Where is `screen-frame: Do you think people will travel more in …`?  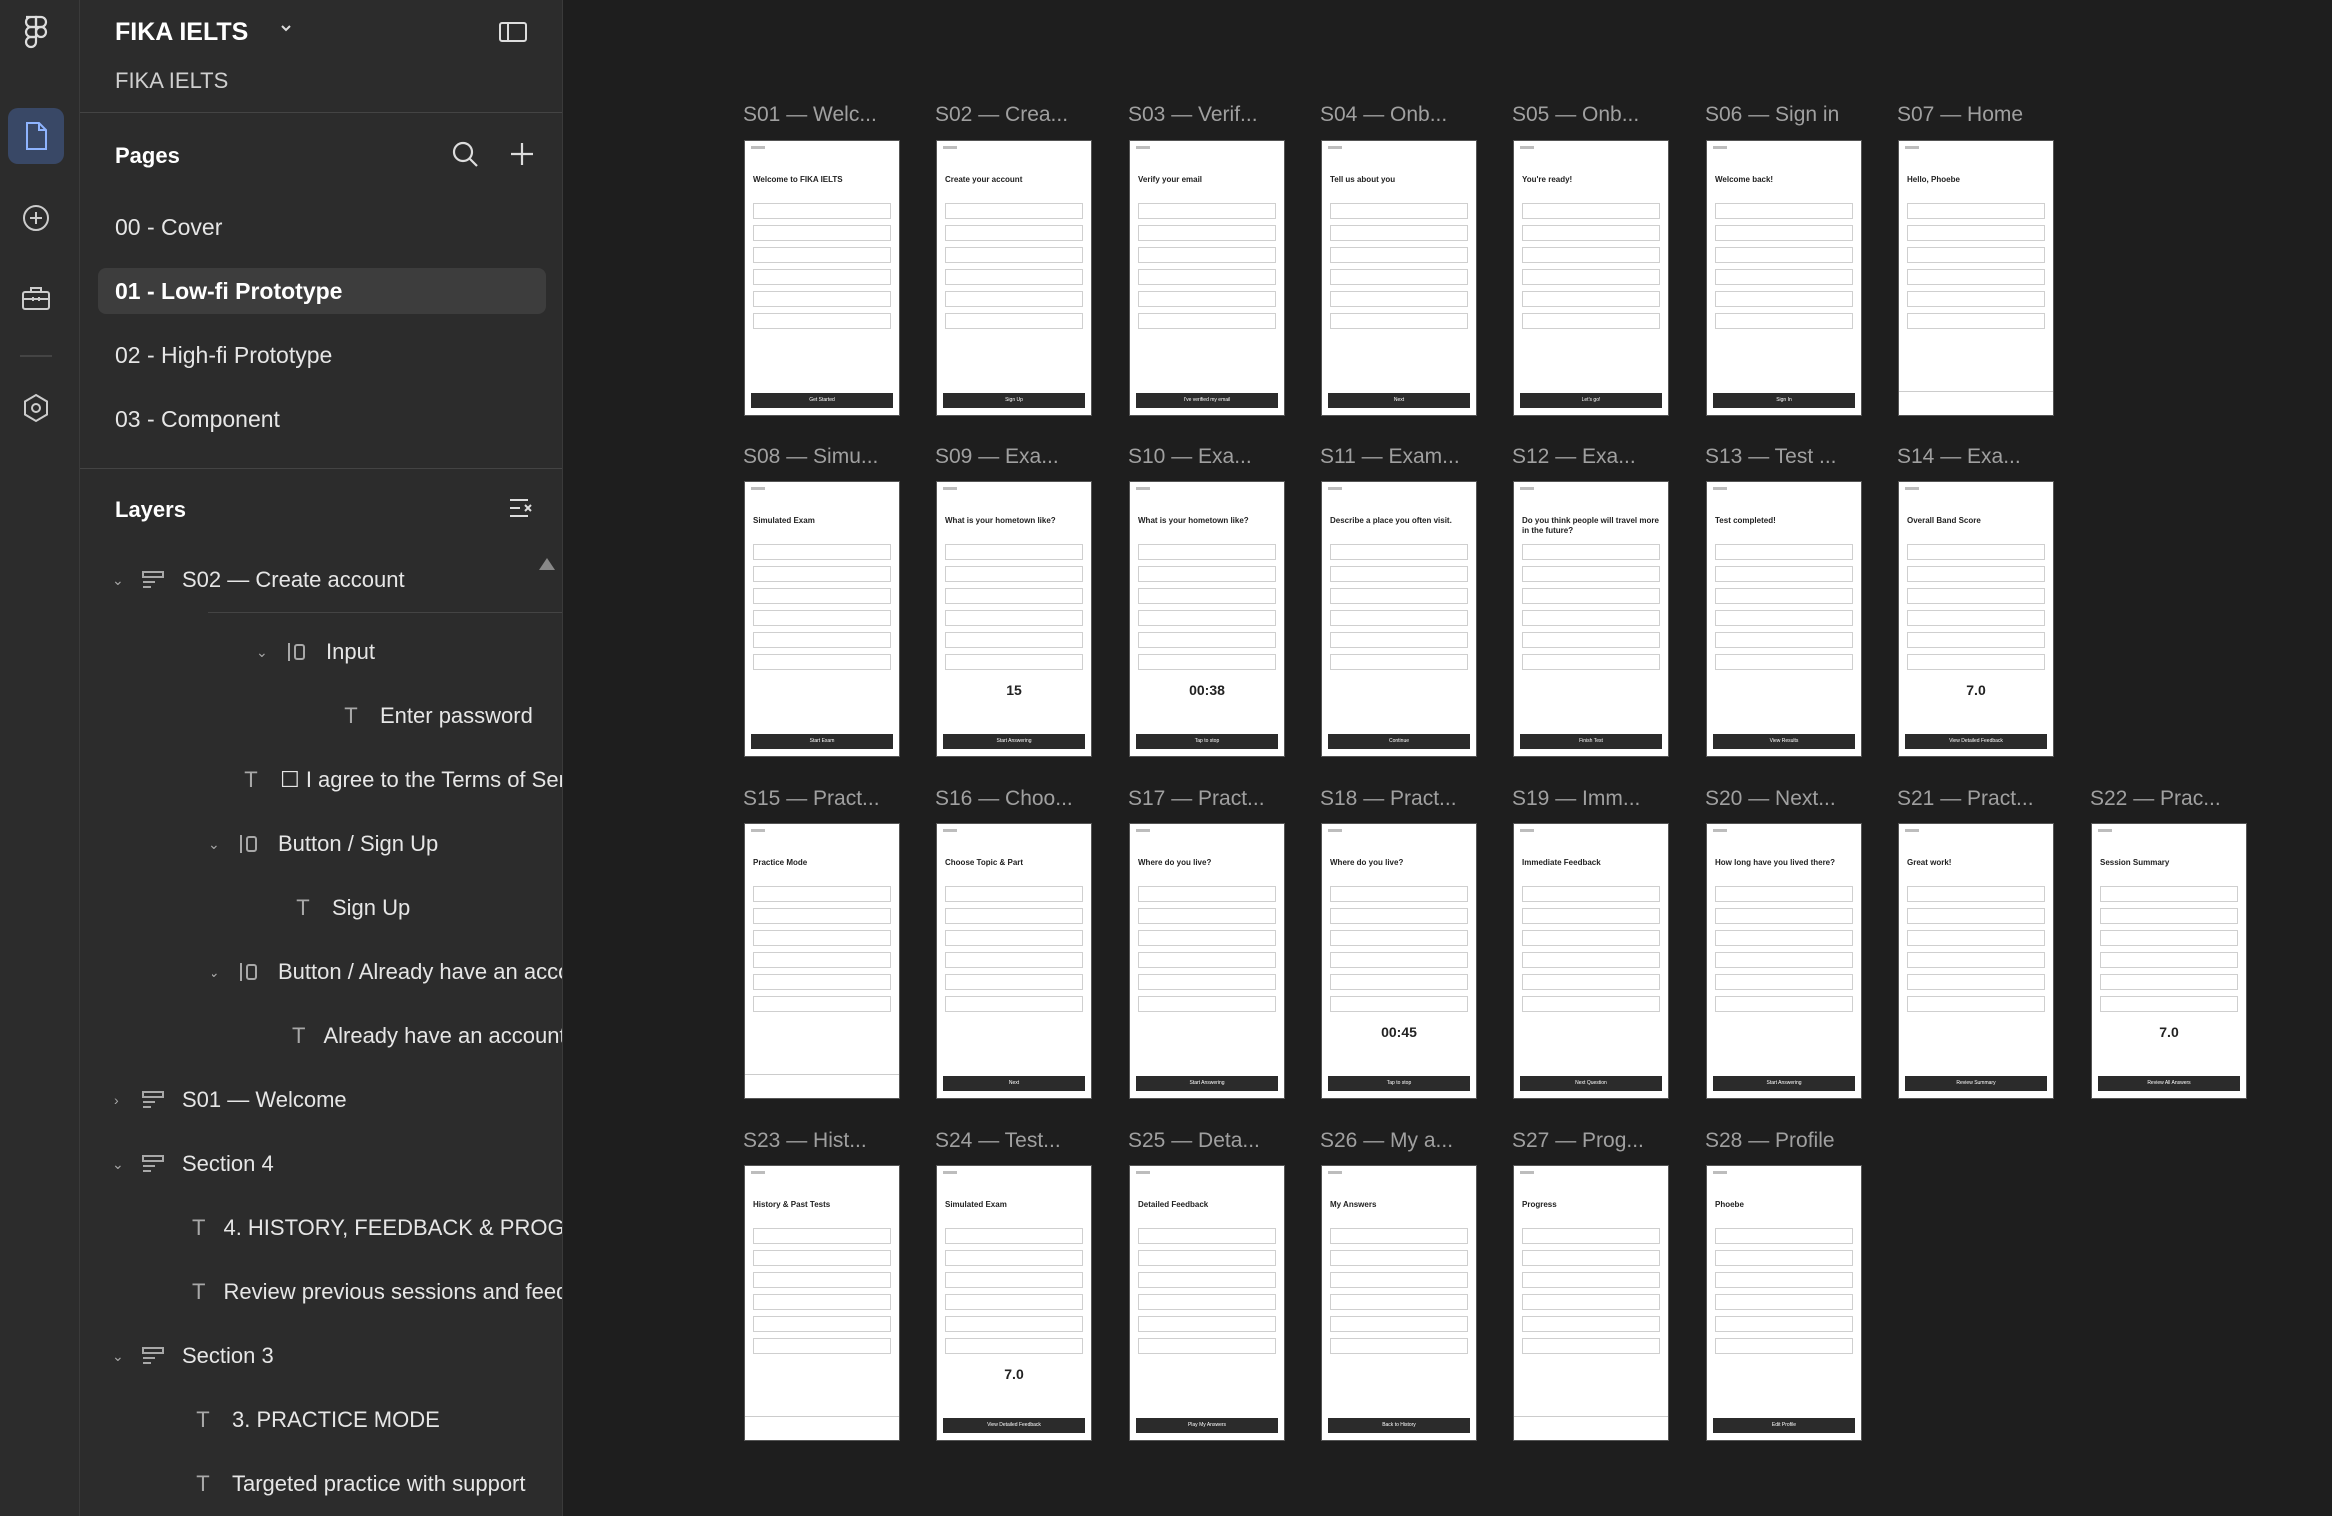 screen-frame: Do you think people will travel more in … is located at coordinates (1591, 619).